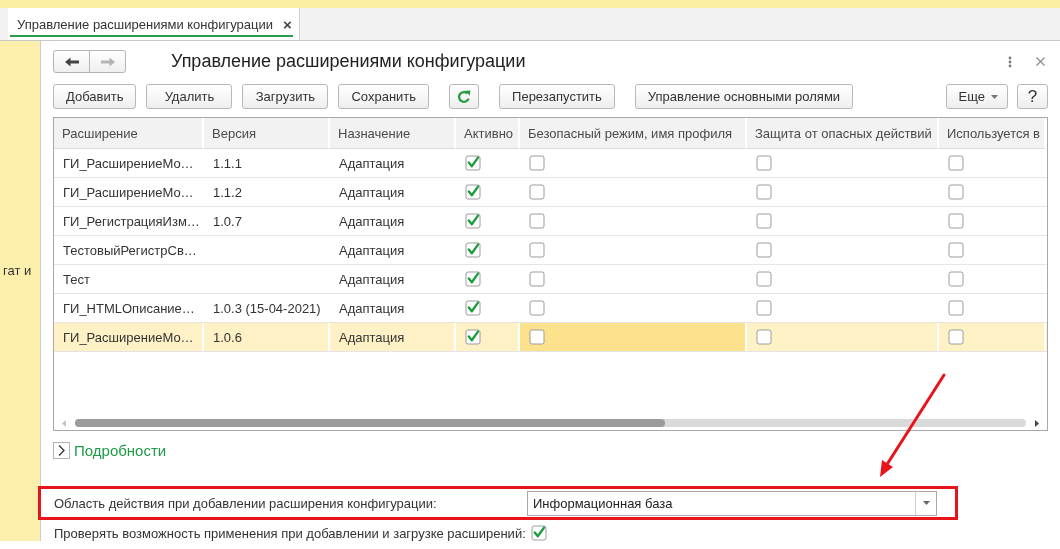 This screenshot has height=549, width=1060. What do you see at coordinates (64, 423) in the screenshot?
I see `scroll-left-icon` at bounding box center [64, 423].